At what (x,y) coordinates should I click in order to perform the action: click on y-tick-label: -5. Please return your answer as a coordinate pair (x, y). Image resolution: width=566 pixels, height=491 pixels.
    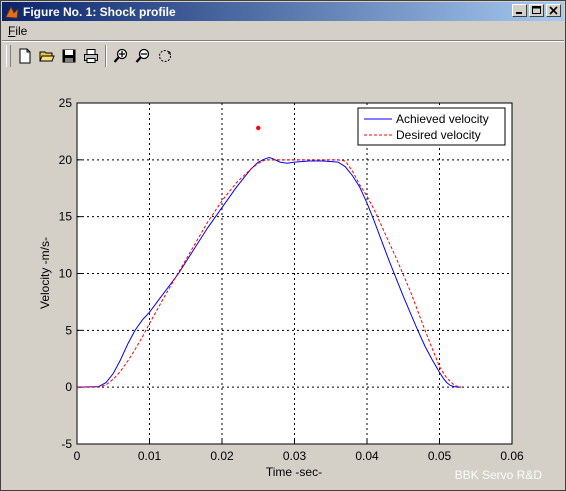
    Looking at the image, I should click on (66, 444).